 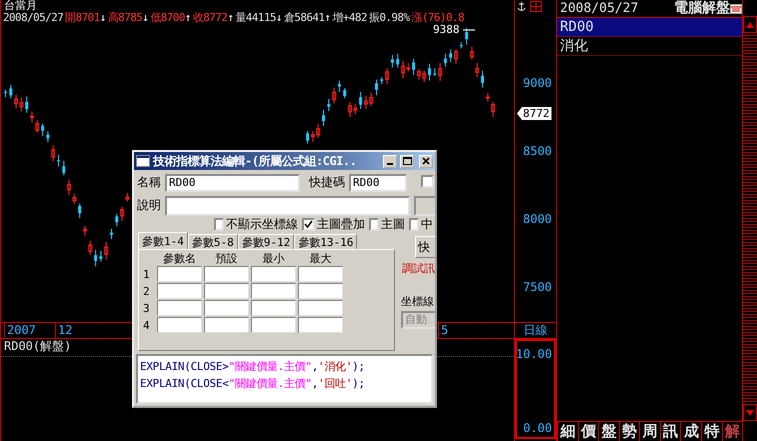 What do you see at coordinates (179, 258) in the screenshot?
I see `column-header: 參數名` at bounding box center [179, 258].